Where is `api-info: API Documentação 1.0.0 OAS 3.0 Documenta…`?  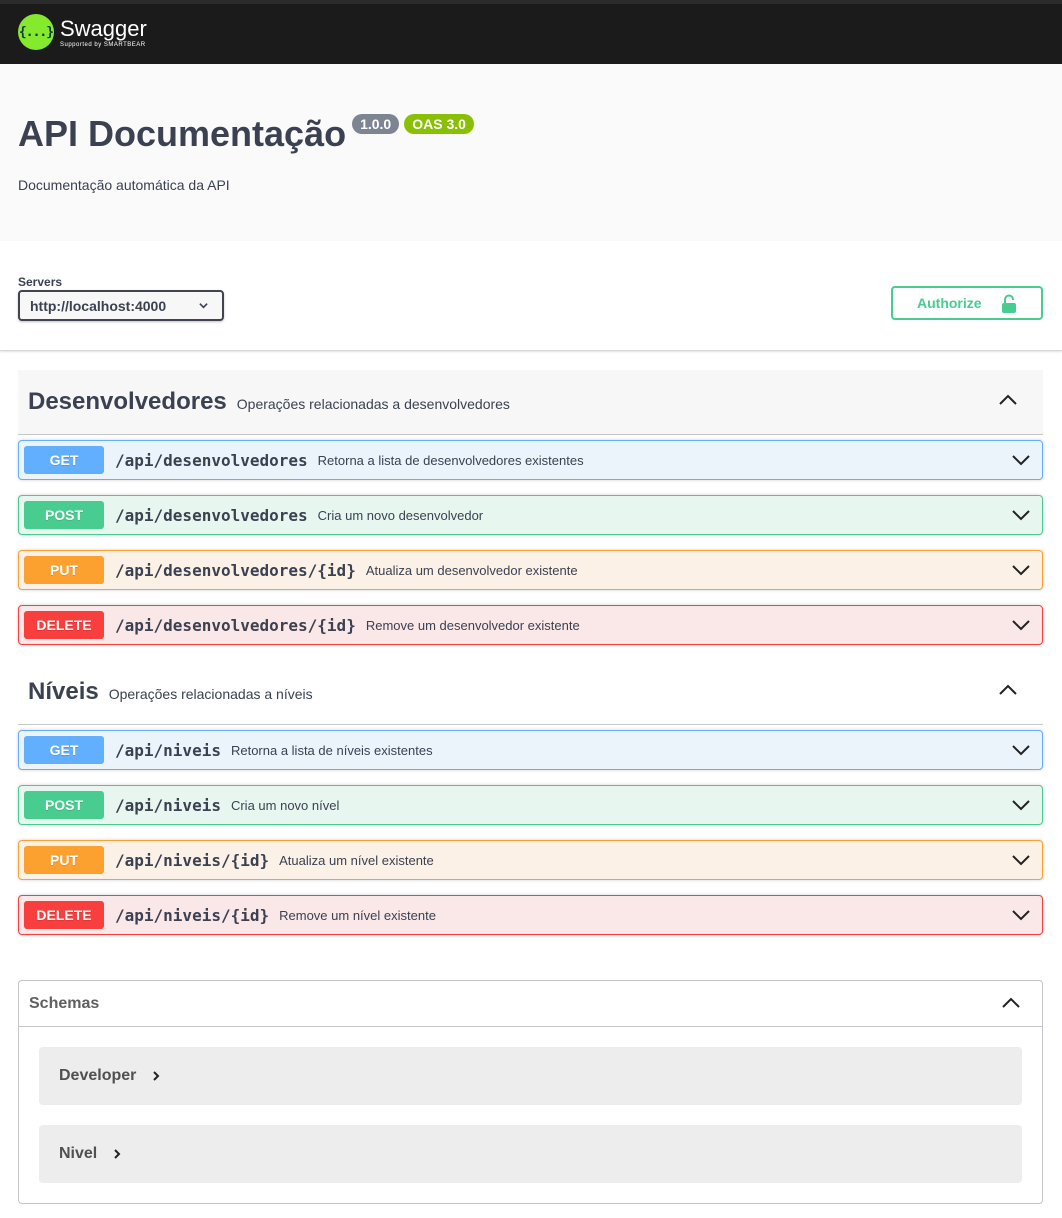 api-info: API Documentação 1.0.0 OAS 3.0 Documenta… is located at coordinates (531, 152).